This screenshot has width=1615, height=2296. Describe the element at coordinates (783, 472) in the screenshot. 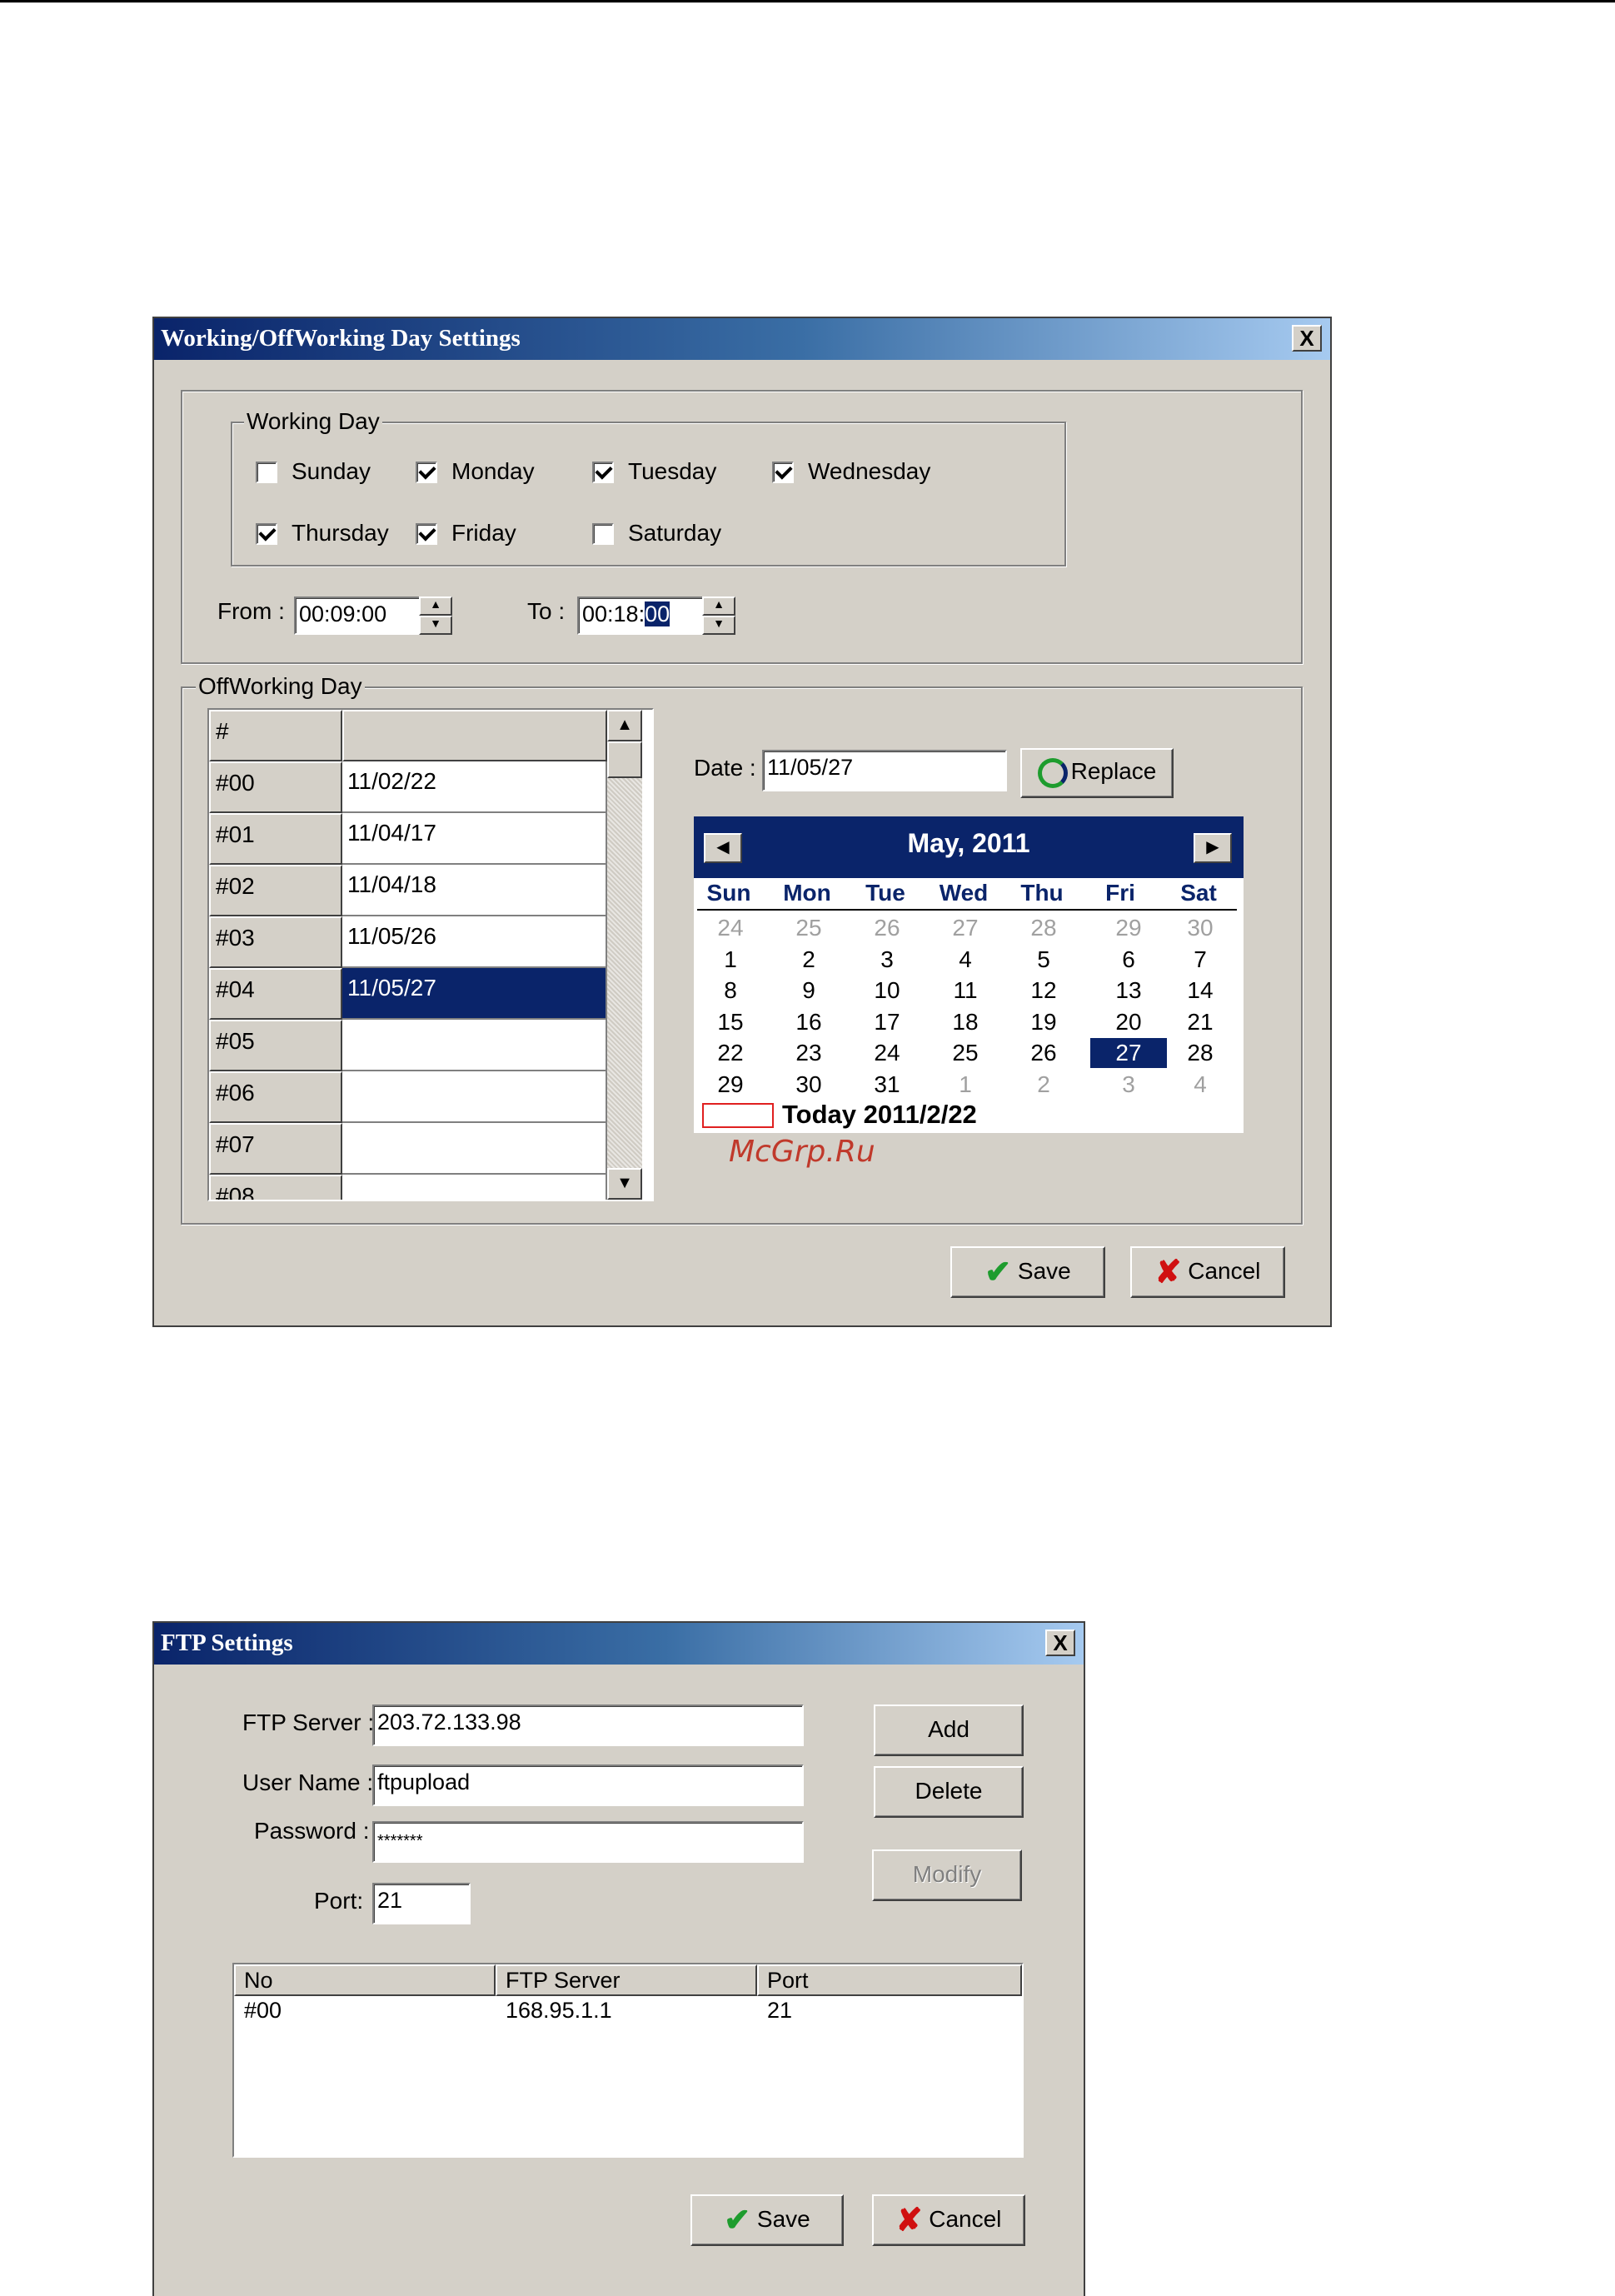

I see `checkbox-wednesday` at that location.